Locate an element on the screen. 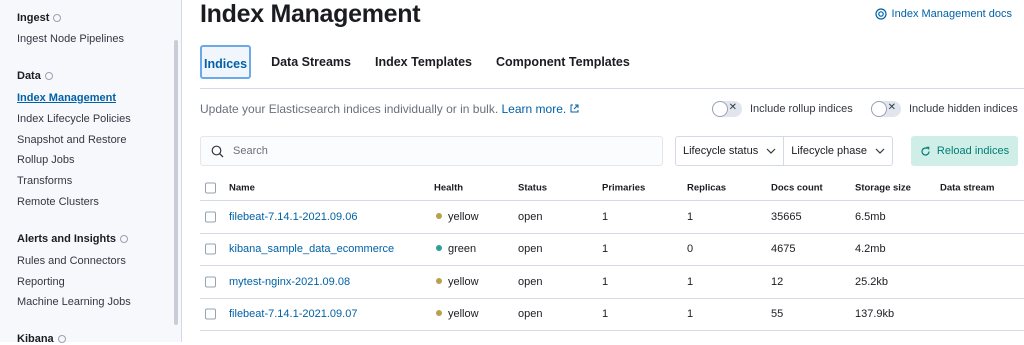 The width and height of the screenshot is (1024, 345). tab-indices: Indices is located at coordinates (226, 62).